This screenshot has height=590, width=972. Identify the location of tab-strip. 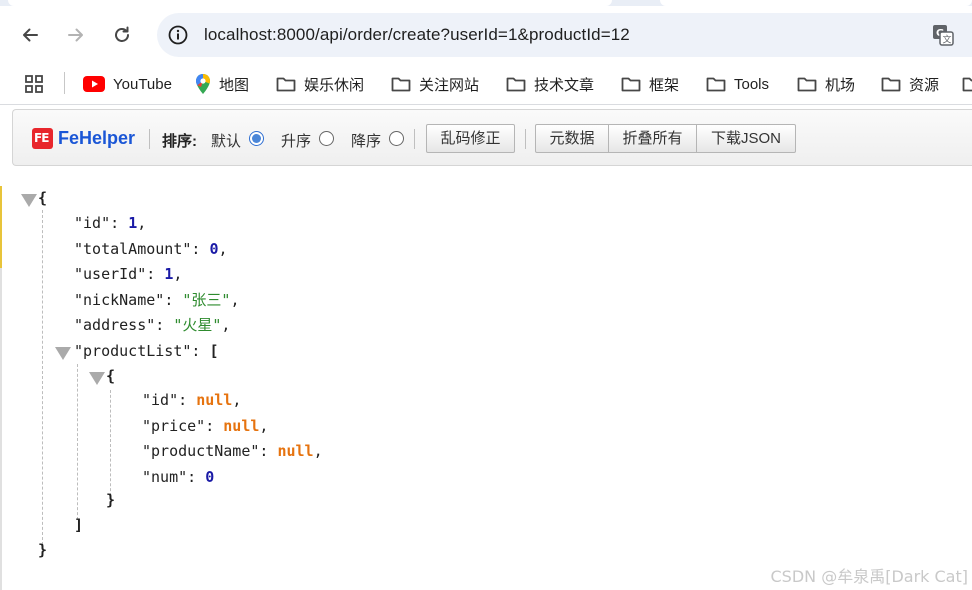
(486, 3).